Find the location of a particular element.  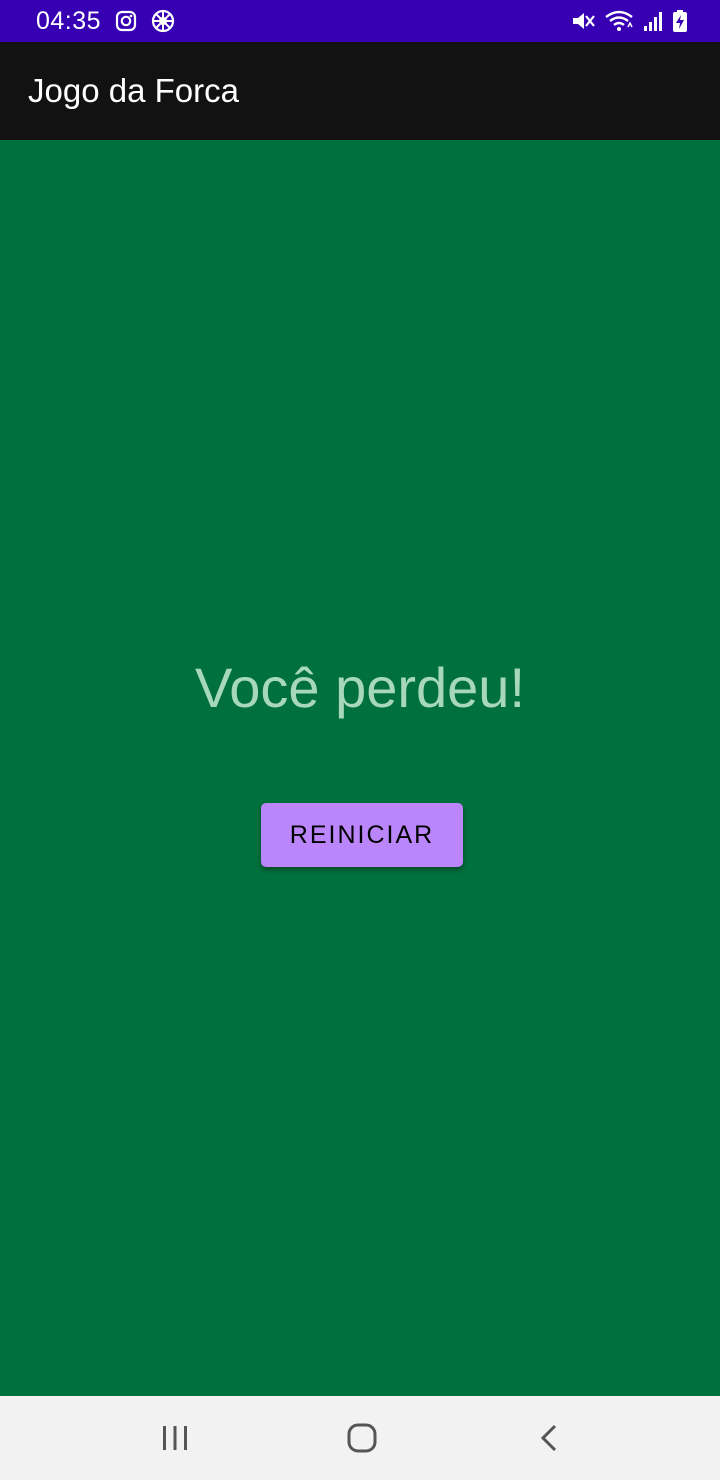

status-right is located at coordinates (629, 21).